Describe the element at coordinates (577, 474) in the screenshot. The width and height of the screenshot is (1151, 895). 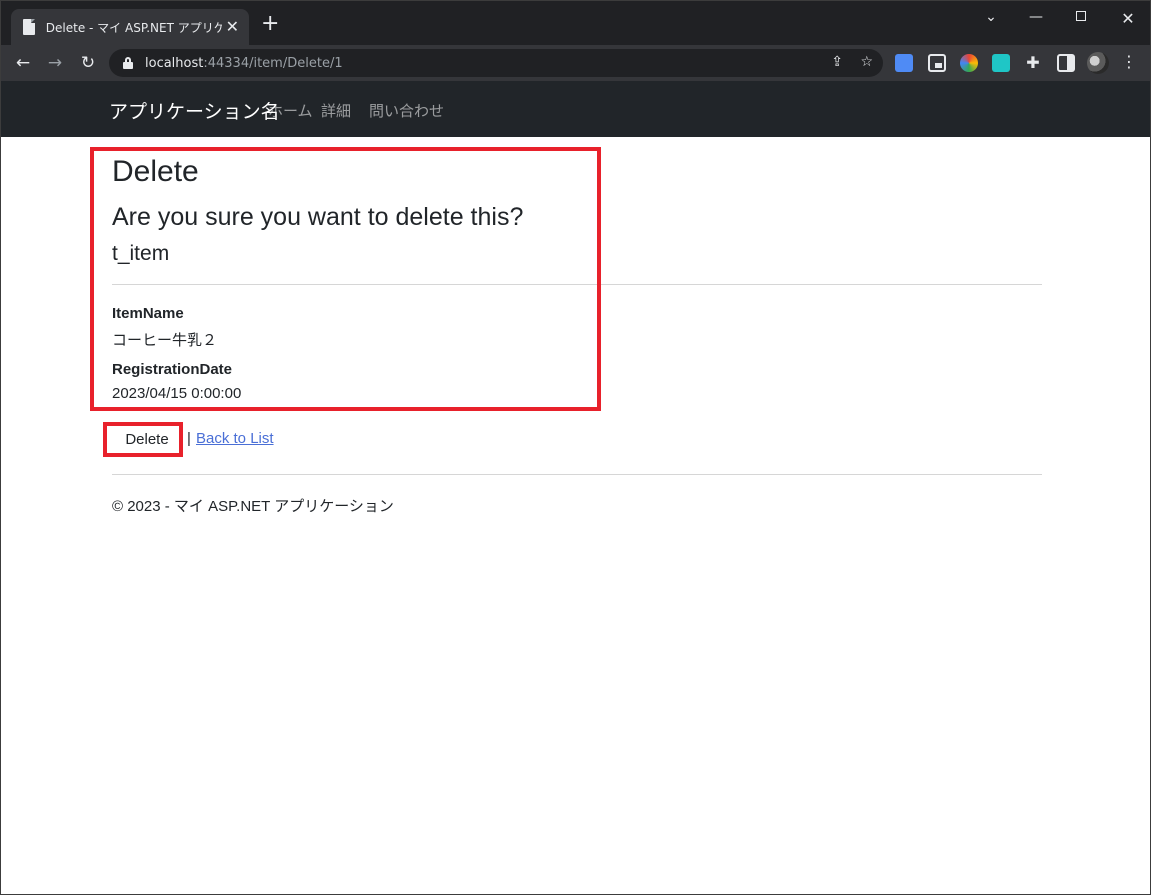
I see `footer-divider` at that location.